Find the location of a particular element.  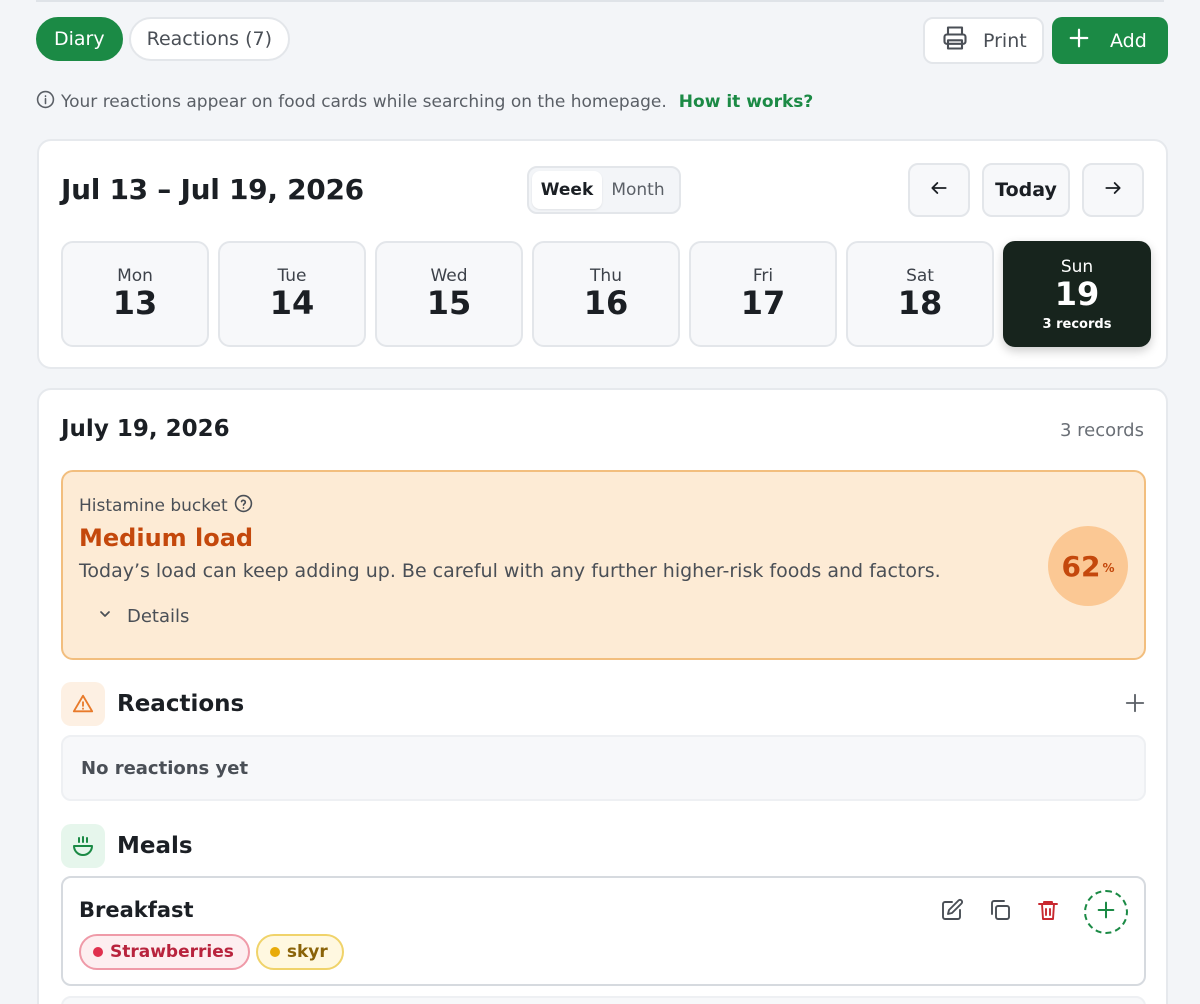

bowl-icon is located at coordinates (83, 846).